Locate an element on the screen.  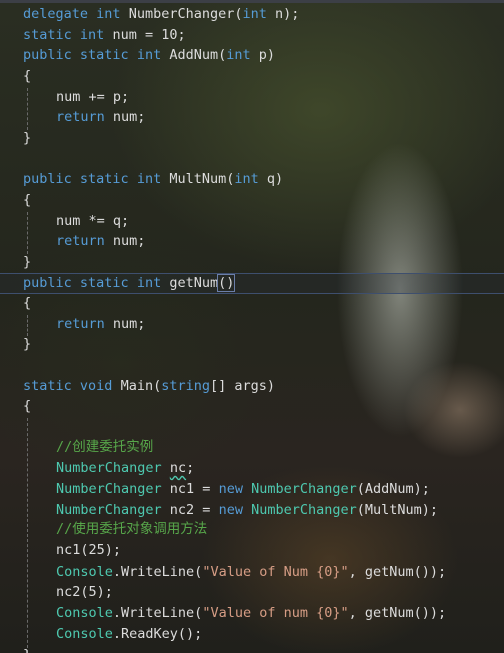
comment: //使用委托对象调用方法 is located at coordinates (132, 529).